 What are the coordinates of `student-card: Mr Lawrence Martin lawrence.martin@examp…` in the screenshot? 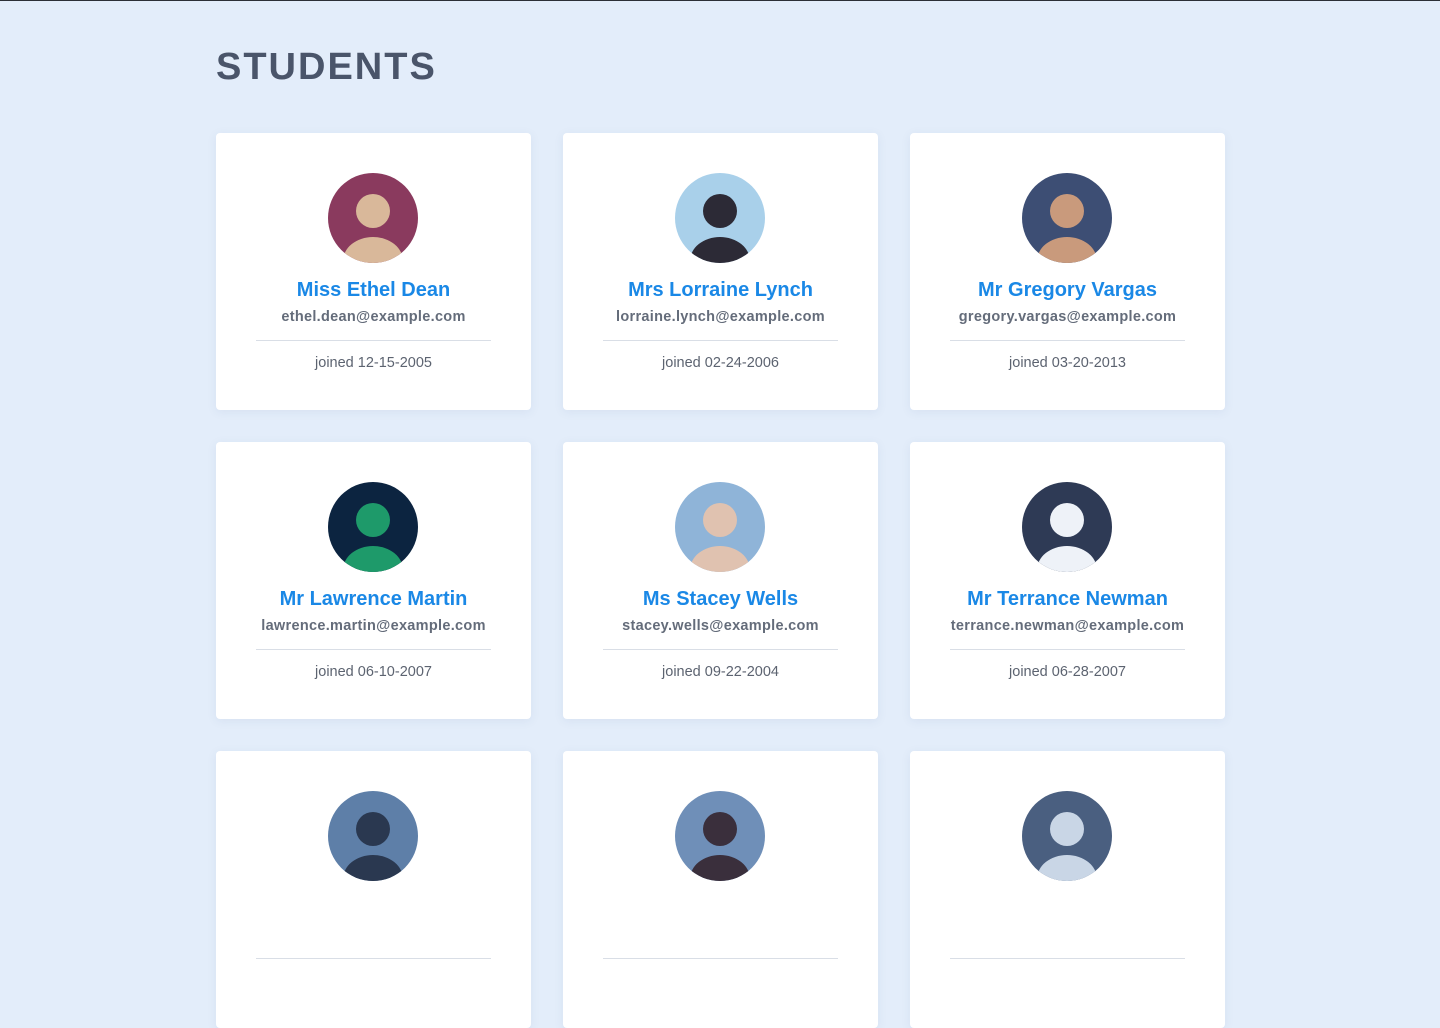 It's located at (373, 580).